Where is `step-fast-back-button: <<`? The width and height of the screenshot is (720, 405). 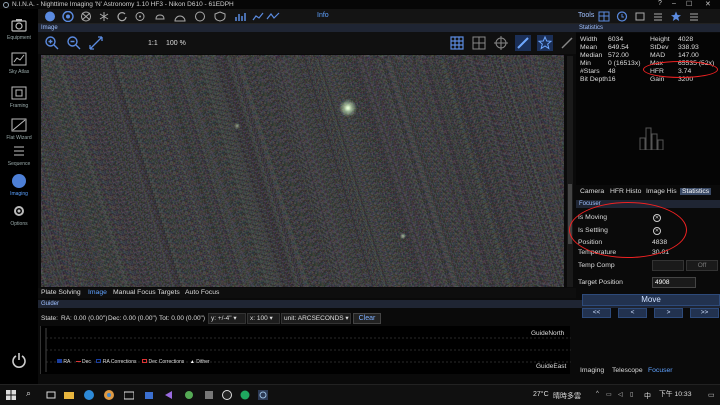
step-fast-back-button: << is located at coordinates (596, 313).